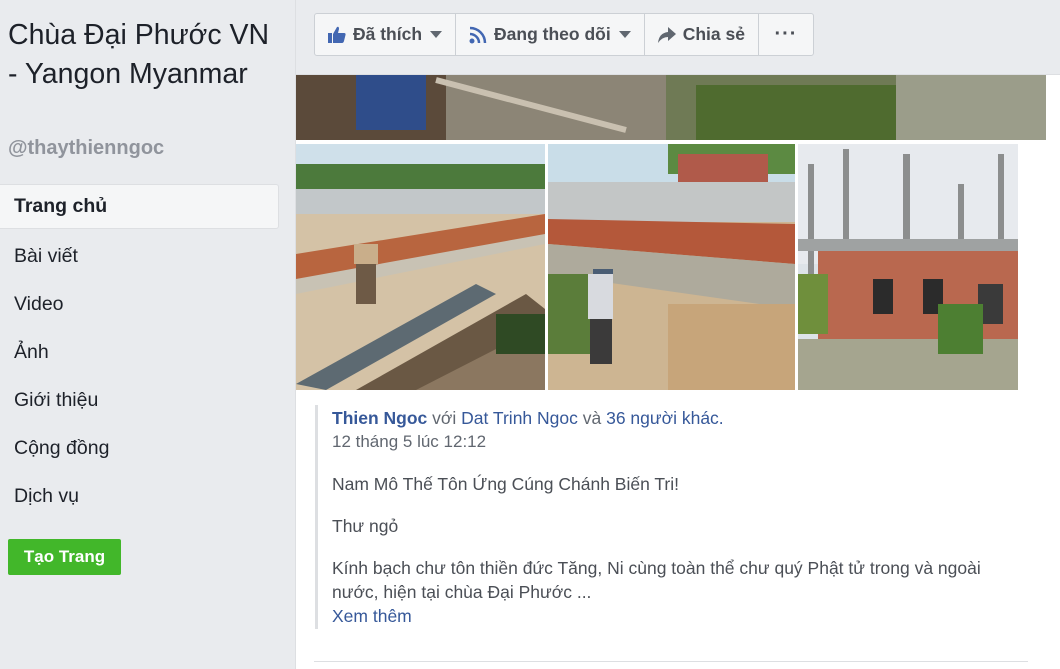  Describe the element at coordinates (665, 418) in the screenshot. I see `others-link: 36 người khác.` at that location.